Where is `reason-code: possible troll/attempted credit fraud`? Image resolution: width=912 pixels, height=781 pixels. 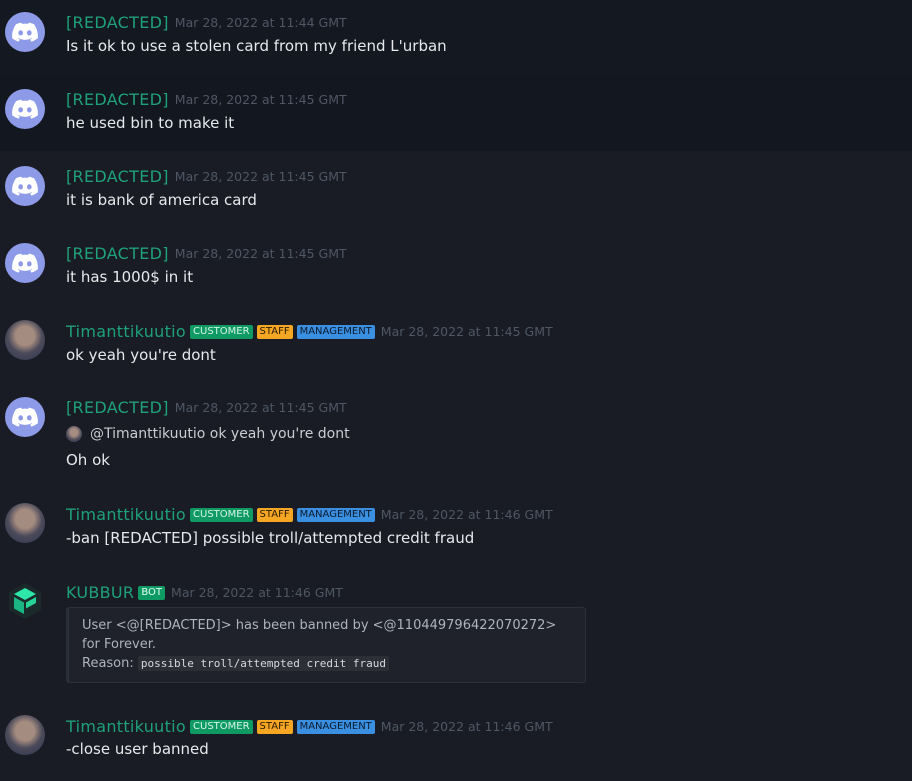 reason-code: possible troll/attempted credit fraud is located at coordinates (263, 663).